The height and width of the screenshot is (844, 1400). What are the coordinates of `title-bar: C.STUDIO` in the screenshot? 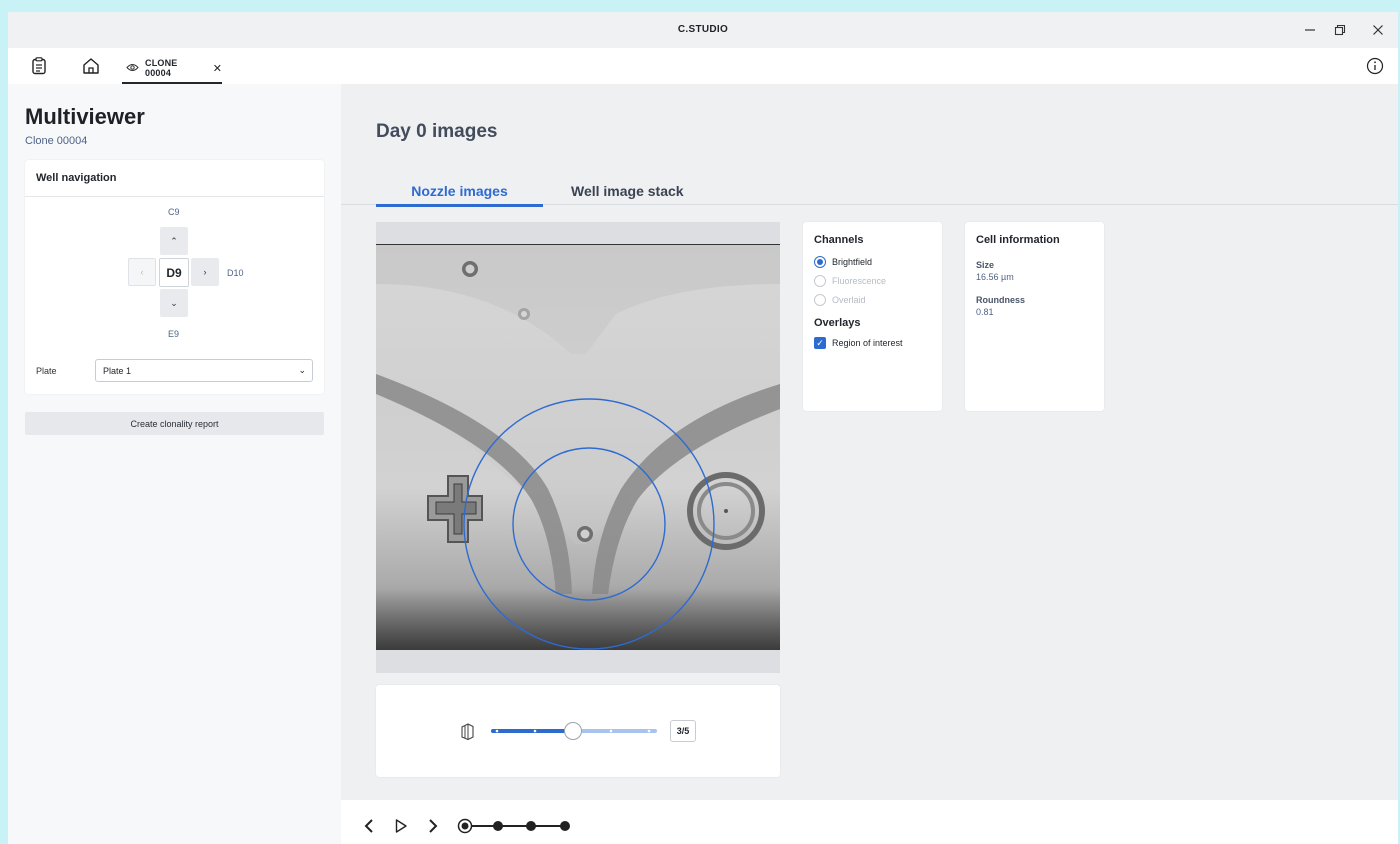 It's located at (703, 30).